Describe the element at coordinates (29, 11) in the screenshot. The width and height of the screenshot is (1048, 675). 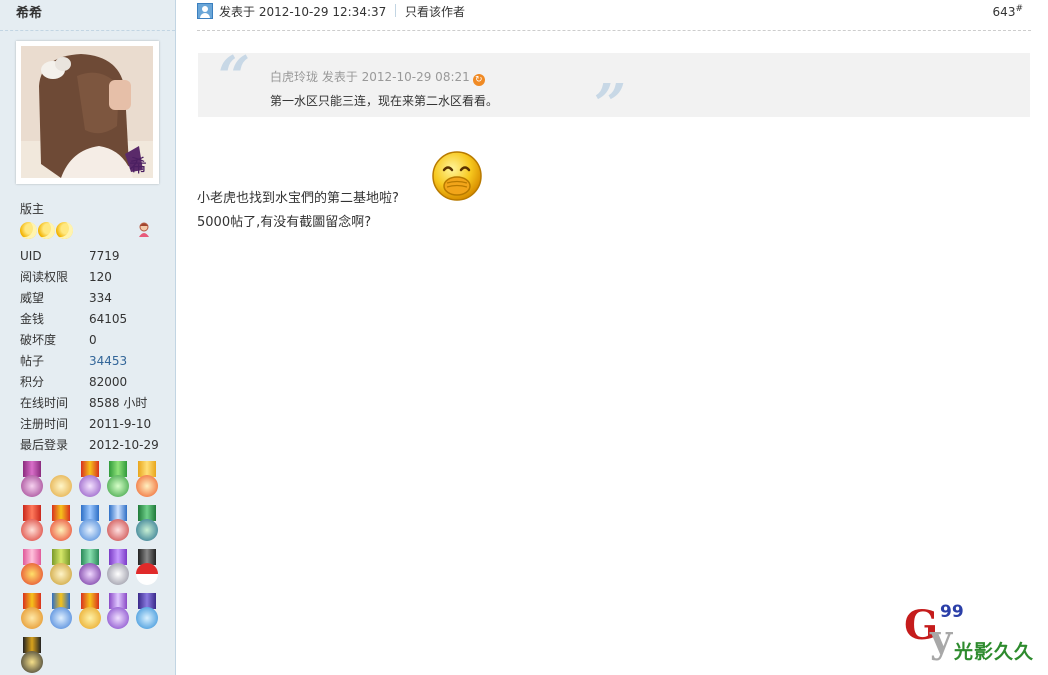
I see `username: 希希` at that location.